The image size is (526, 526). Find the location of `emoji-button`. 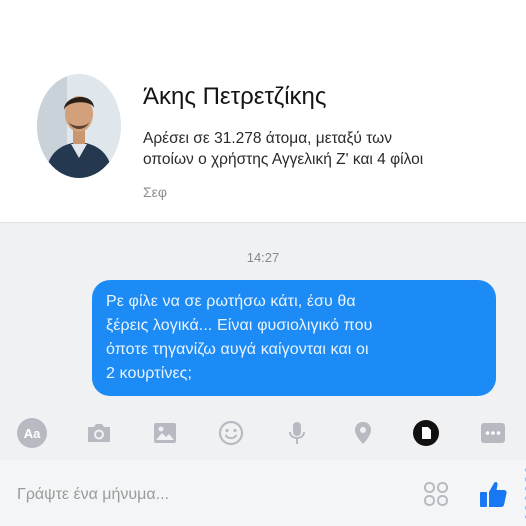

emoji-button is located at coordinates (231, 433).